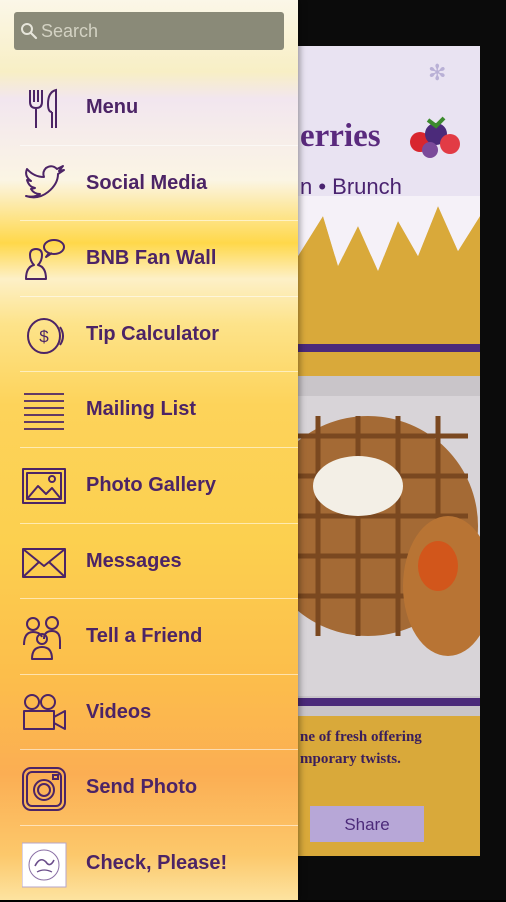 This screenshot has width=506, height=902. What do you see at coordinates (45, 185) in the screenshot?
I see `twitter-bird-icon` at bounding box center [45, 185].